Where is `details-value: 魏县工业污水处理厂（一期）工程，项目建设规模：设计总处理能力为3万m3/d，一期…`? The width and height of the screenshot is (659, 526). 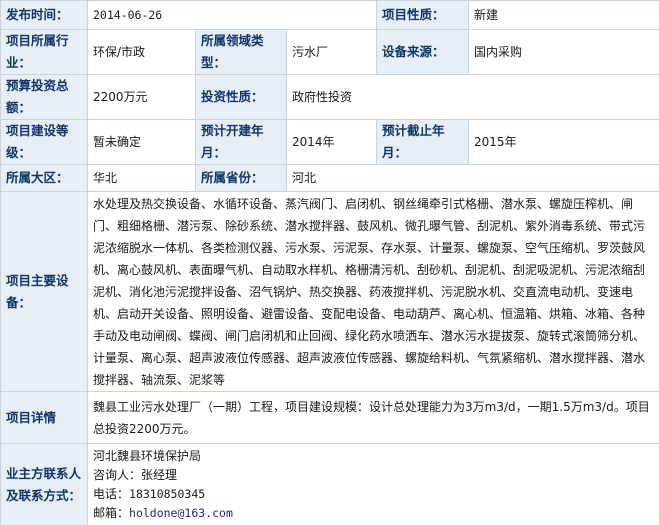
details-value: 魏县工业污水处理厂（一期）工程，项目建设规模：设计总处理能力为3万m3/d，一期… is located at coordinates (373, 418).